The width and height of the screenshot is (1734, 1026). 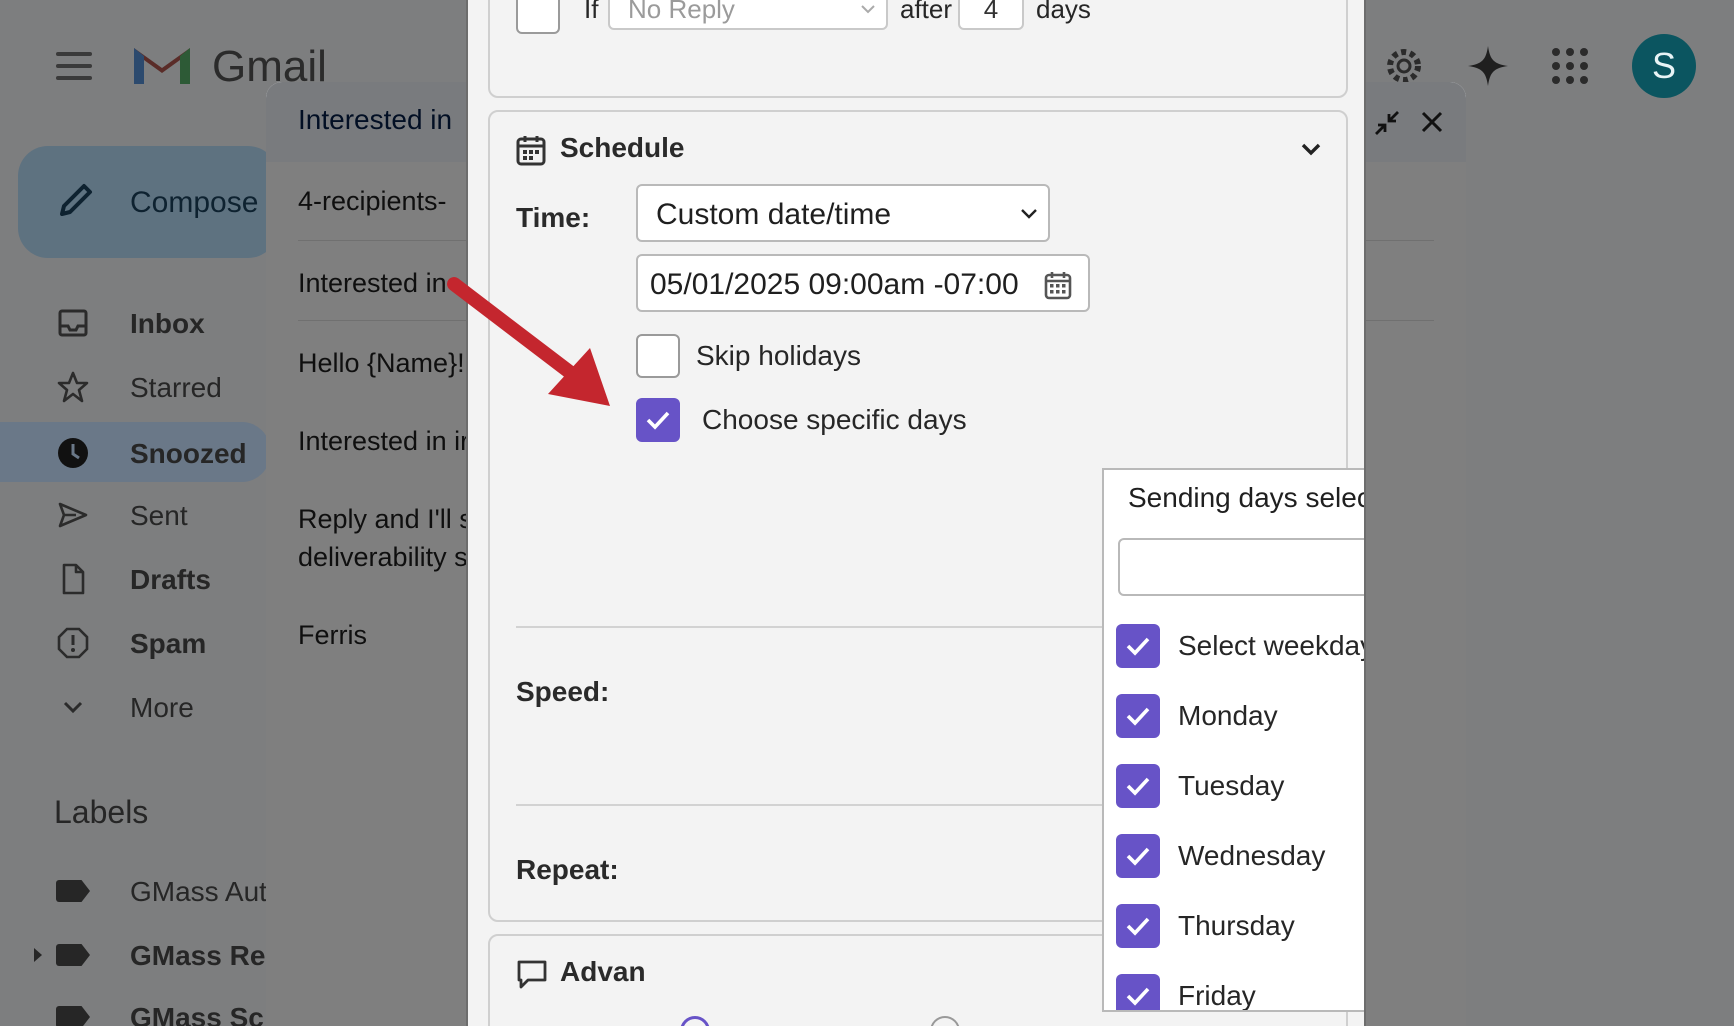 I want to click on label-item: GMass Re, so click(x=135, y=955).